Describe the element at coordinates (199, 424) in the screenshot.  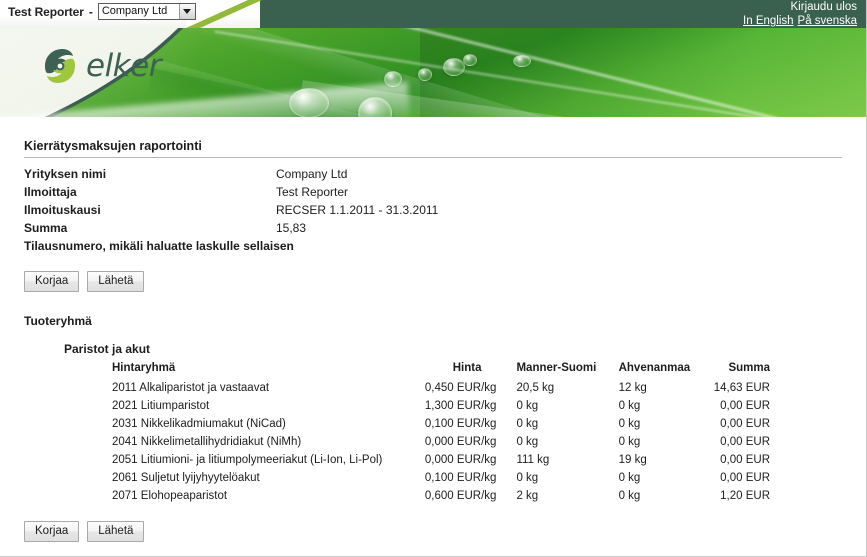
I see `cell-price-group-name: 2031 Nikkelikadmiumakut (NiCad)` at that location.